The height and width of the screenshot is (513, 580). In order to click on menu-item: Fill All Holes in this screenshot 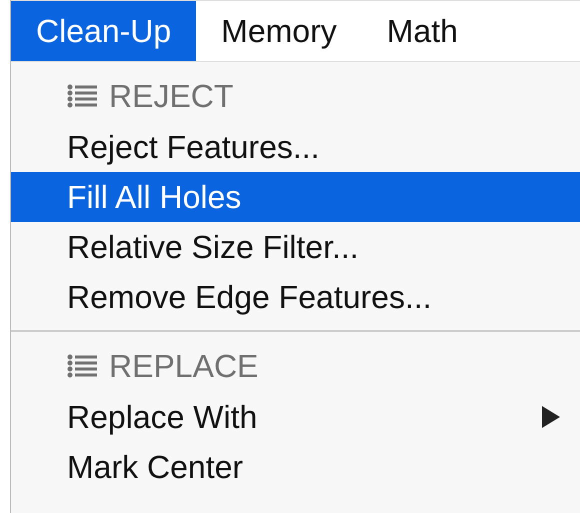, I will do `click(295, 197)`.